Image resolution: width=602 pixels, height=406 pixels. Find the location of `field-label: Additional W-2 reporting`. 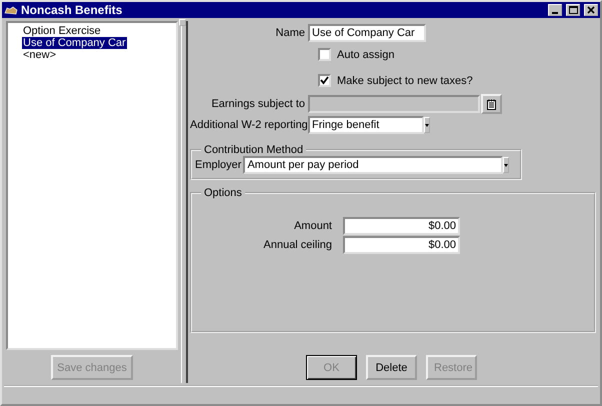

field-label: Additional W-2 reporting is located at coordinates (249, 125).